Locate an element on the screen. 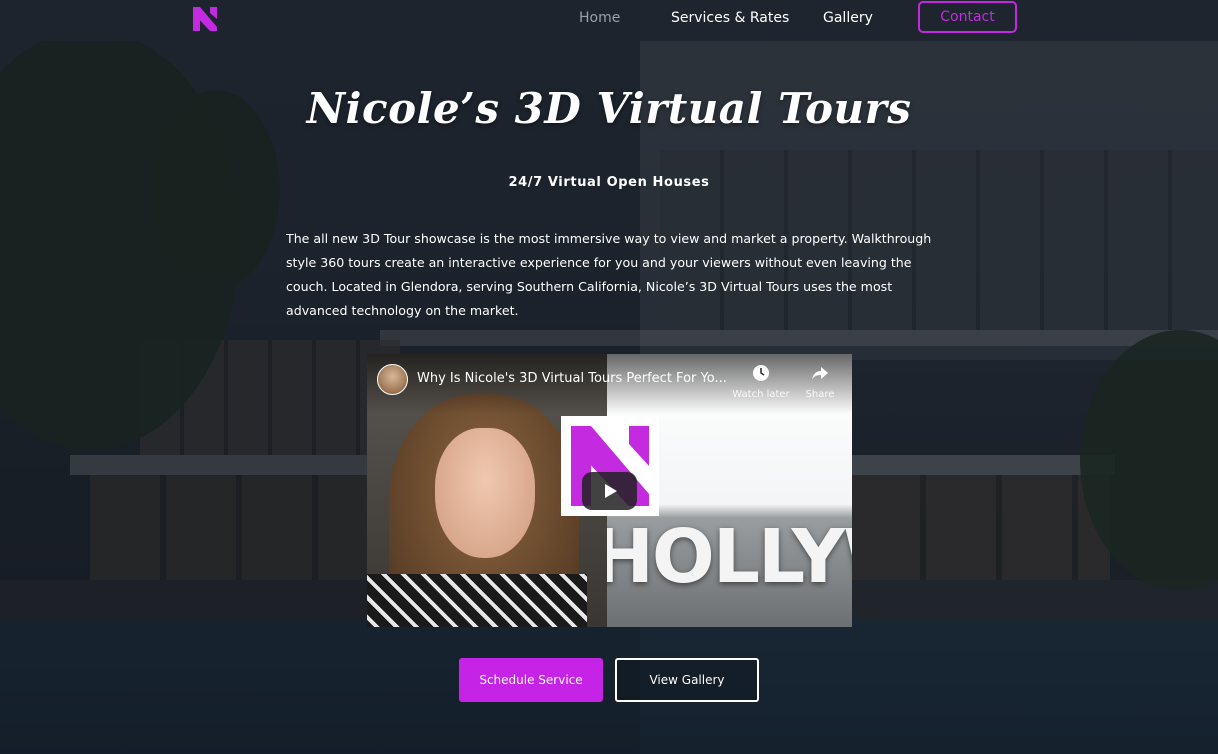 The width and height of the screenshot is (1218, 754). watch-later-label: Watch later is located at coordinates (761, 394).